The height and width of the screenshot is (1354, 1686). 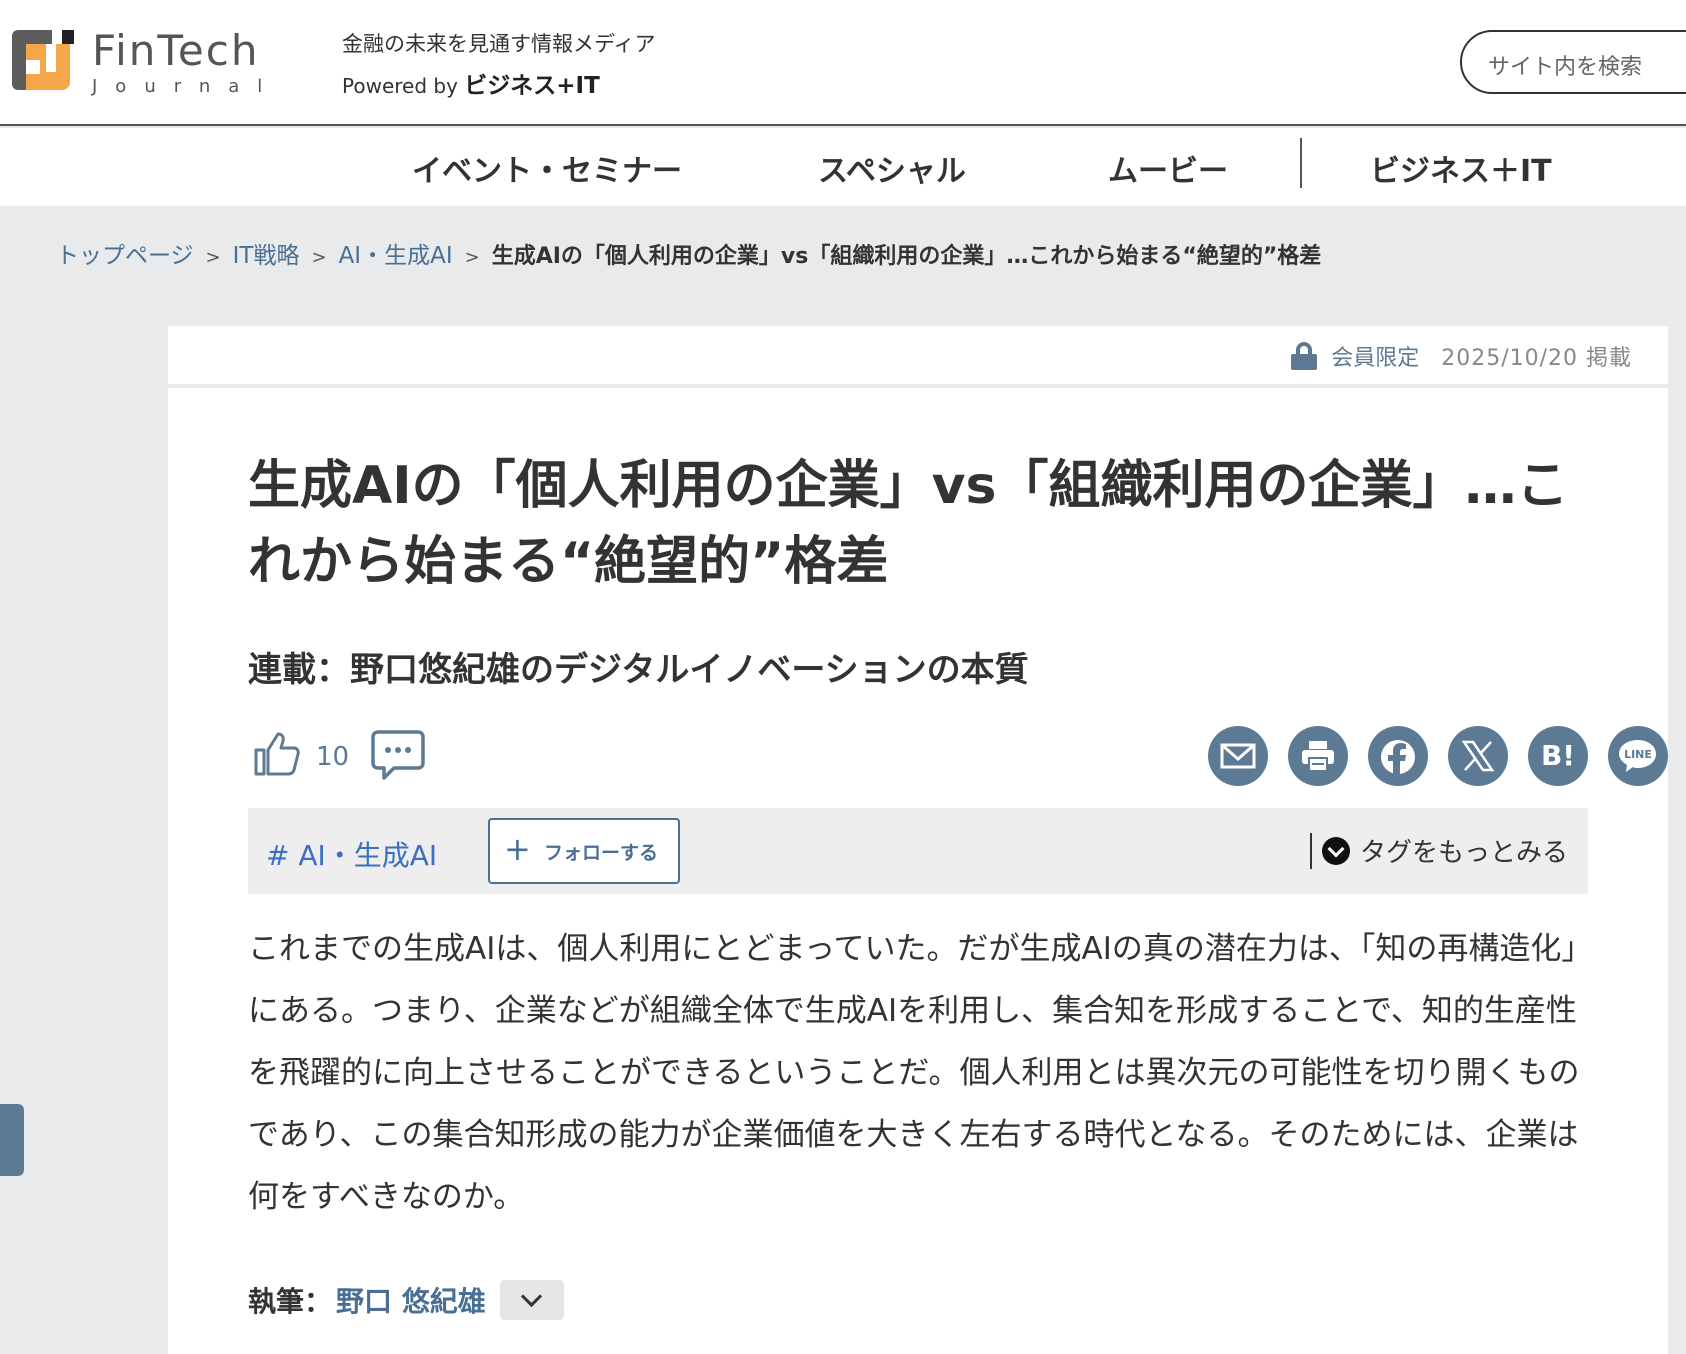 What do you see at coordinates (176, 50) in the screenshot?
I see `logo-title: FinTech` at bounding box center [176, 50].